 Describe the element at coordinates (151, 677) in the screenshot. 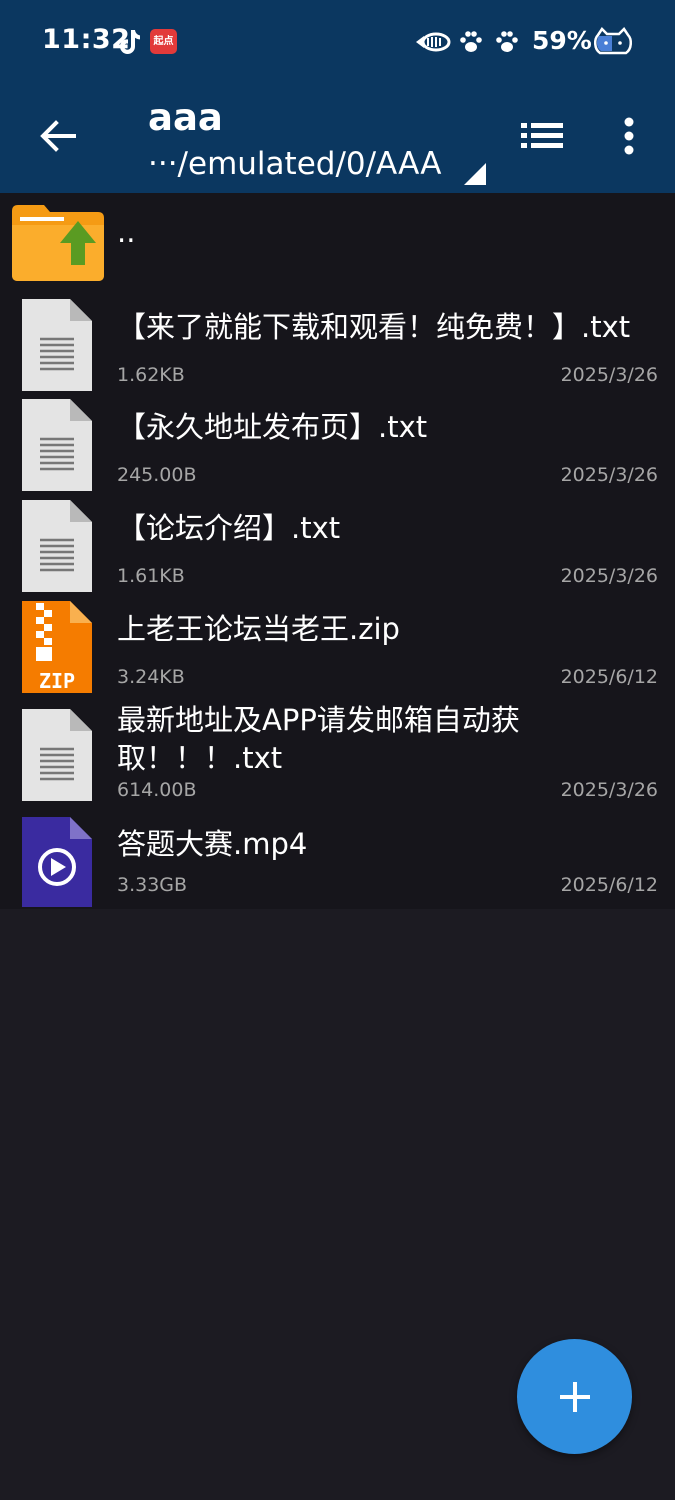

I see `file-size: 3.24KB` at that location.